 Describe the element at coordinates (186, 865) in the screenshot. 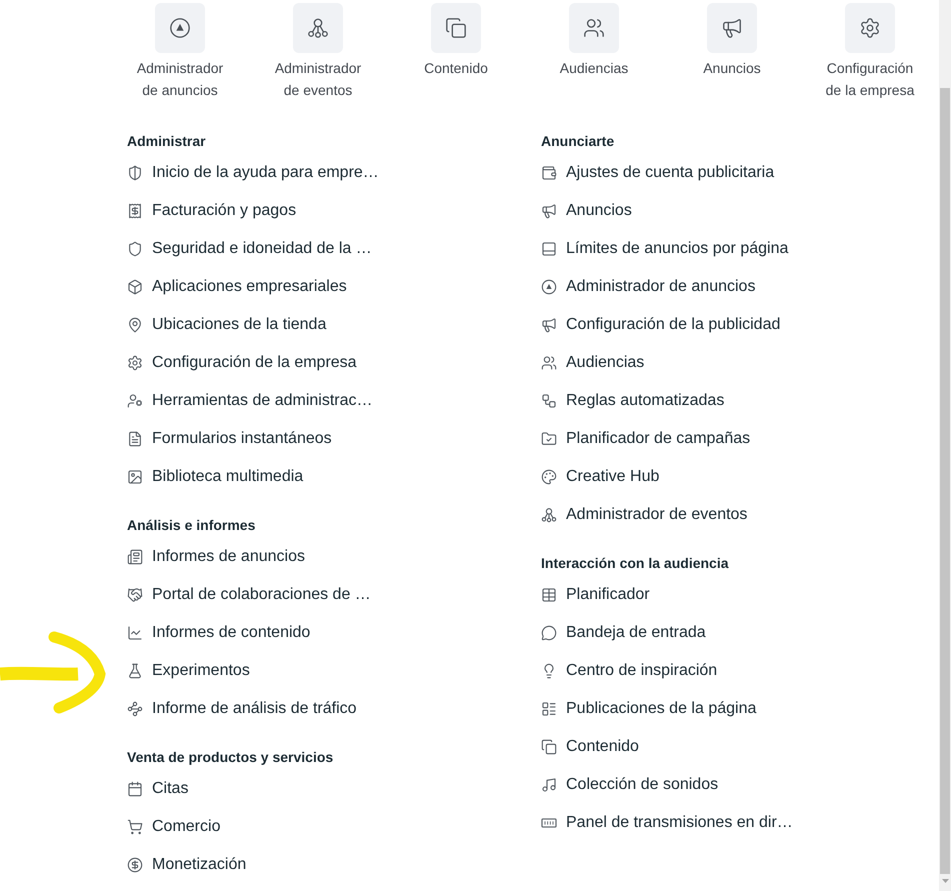

I see `menu-item: Monetización` at that location.